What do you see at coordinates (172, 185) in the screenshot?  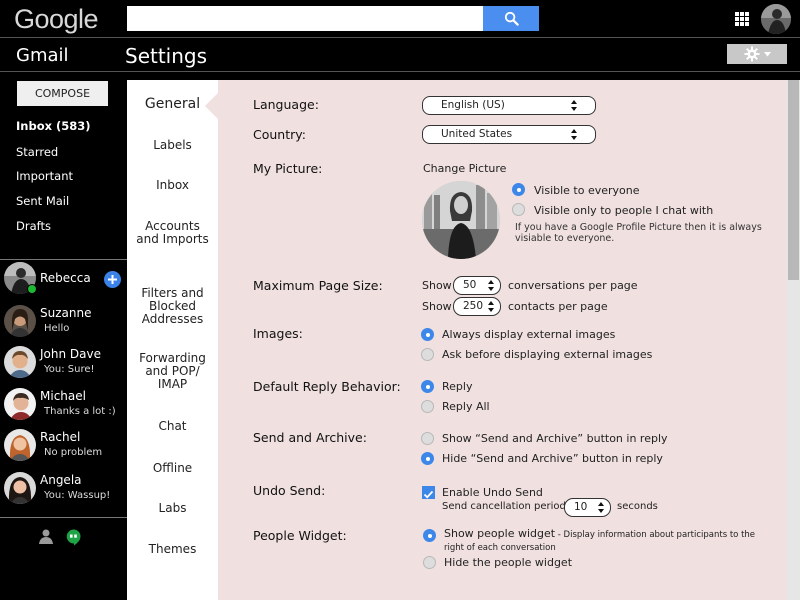 I see `tab-inbox: Inbox` at bounding box center [172, 185].